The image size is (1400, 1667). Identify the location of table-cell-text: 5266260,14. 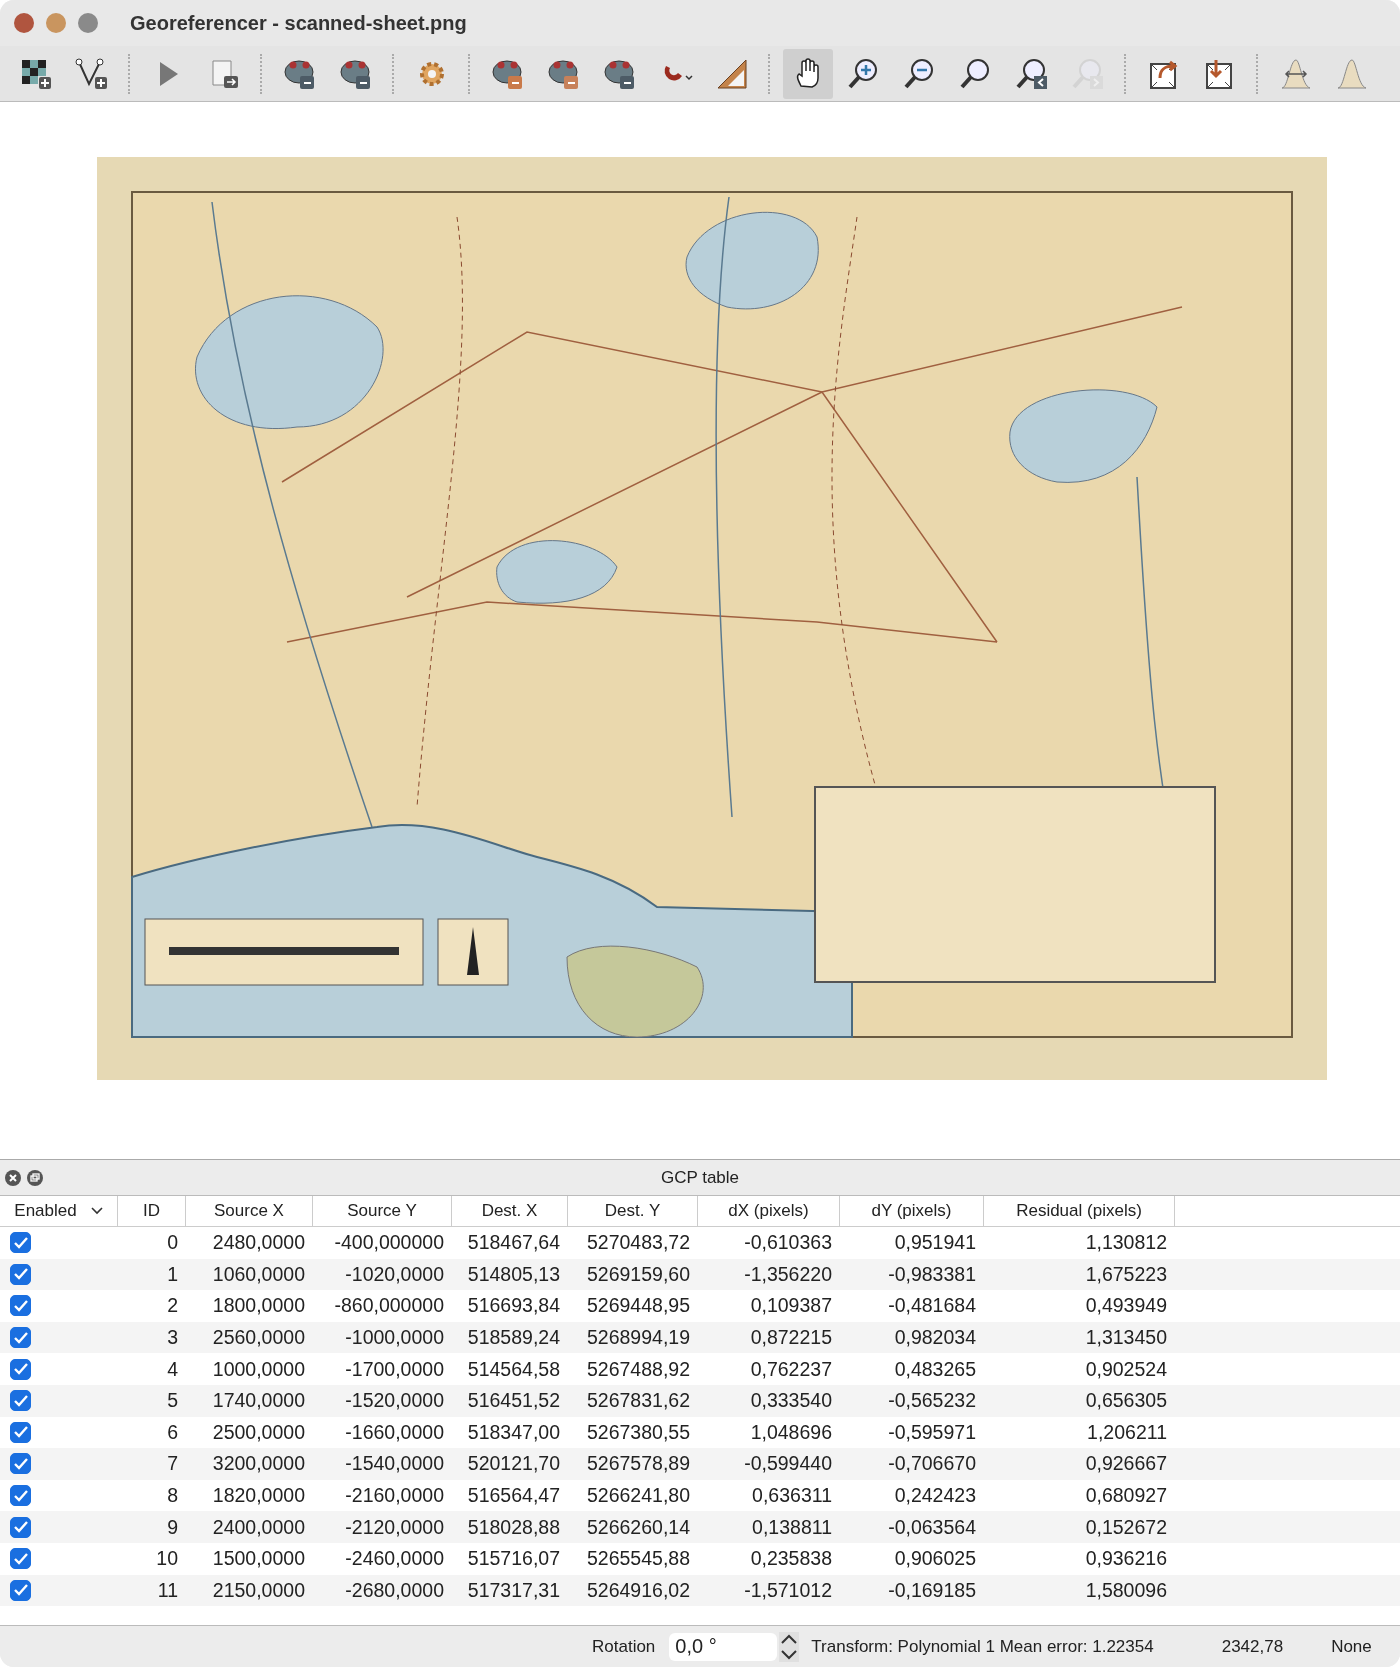
(638, 1527).